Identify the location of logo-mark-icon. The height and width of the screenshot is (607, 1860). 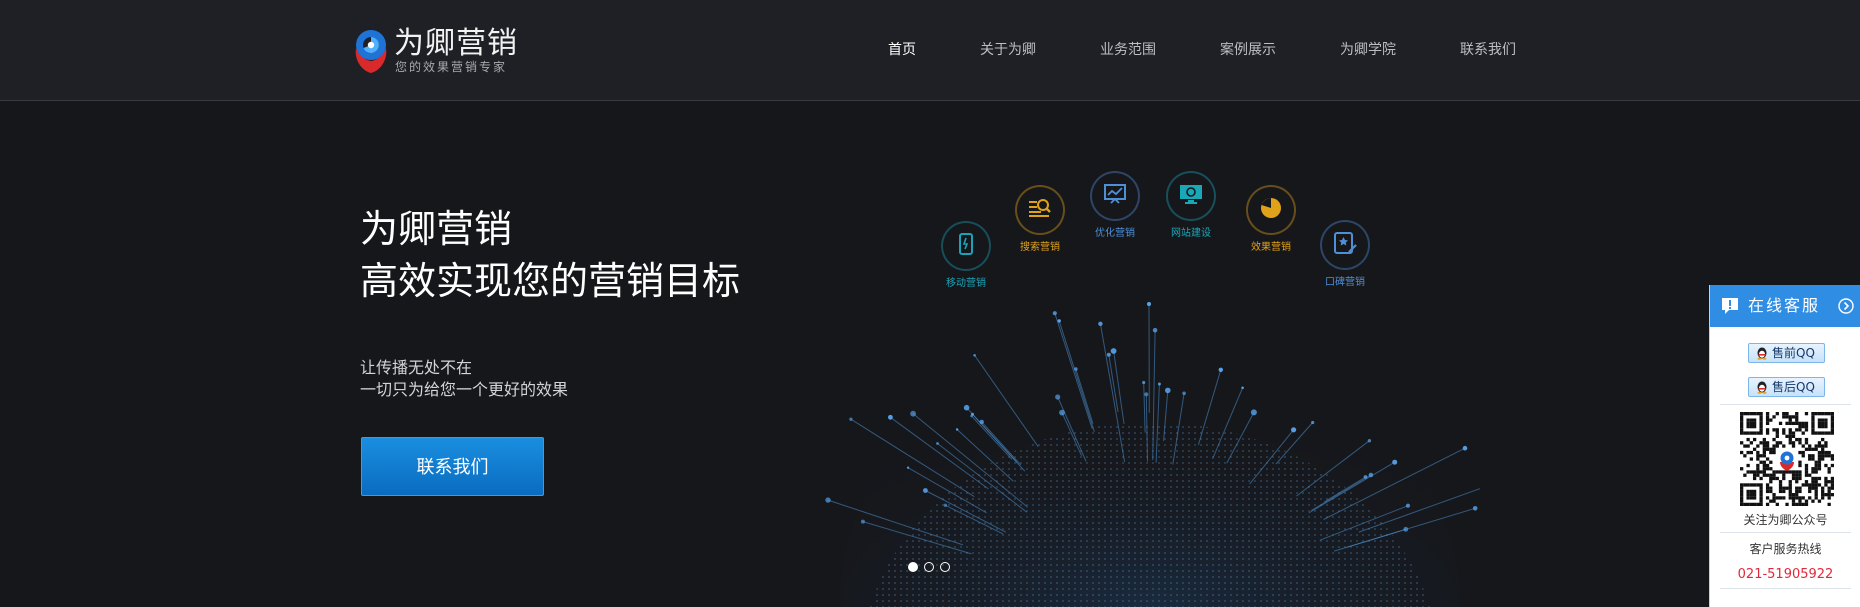
(371, 51).